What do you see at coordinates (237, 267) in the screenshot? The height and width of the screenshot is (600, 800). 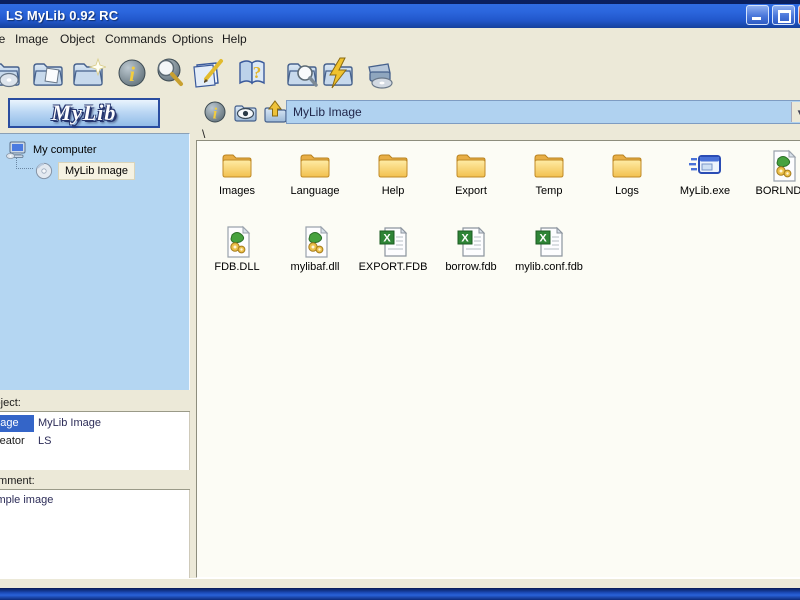 I see `file-label: FDB.DLL` at bounding box center [237, 267].